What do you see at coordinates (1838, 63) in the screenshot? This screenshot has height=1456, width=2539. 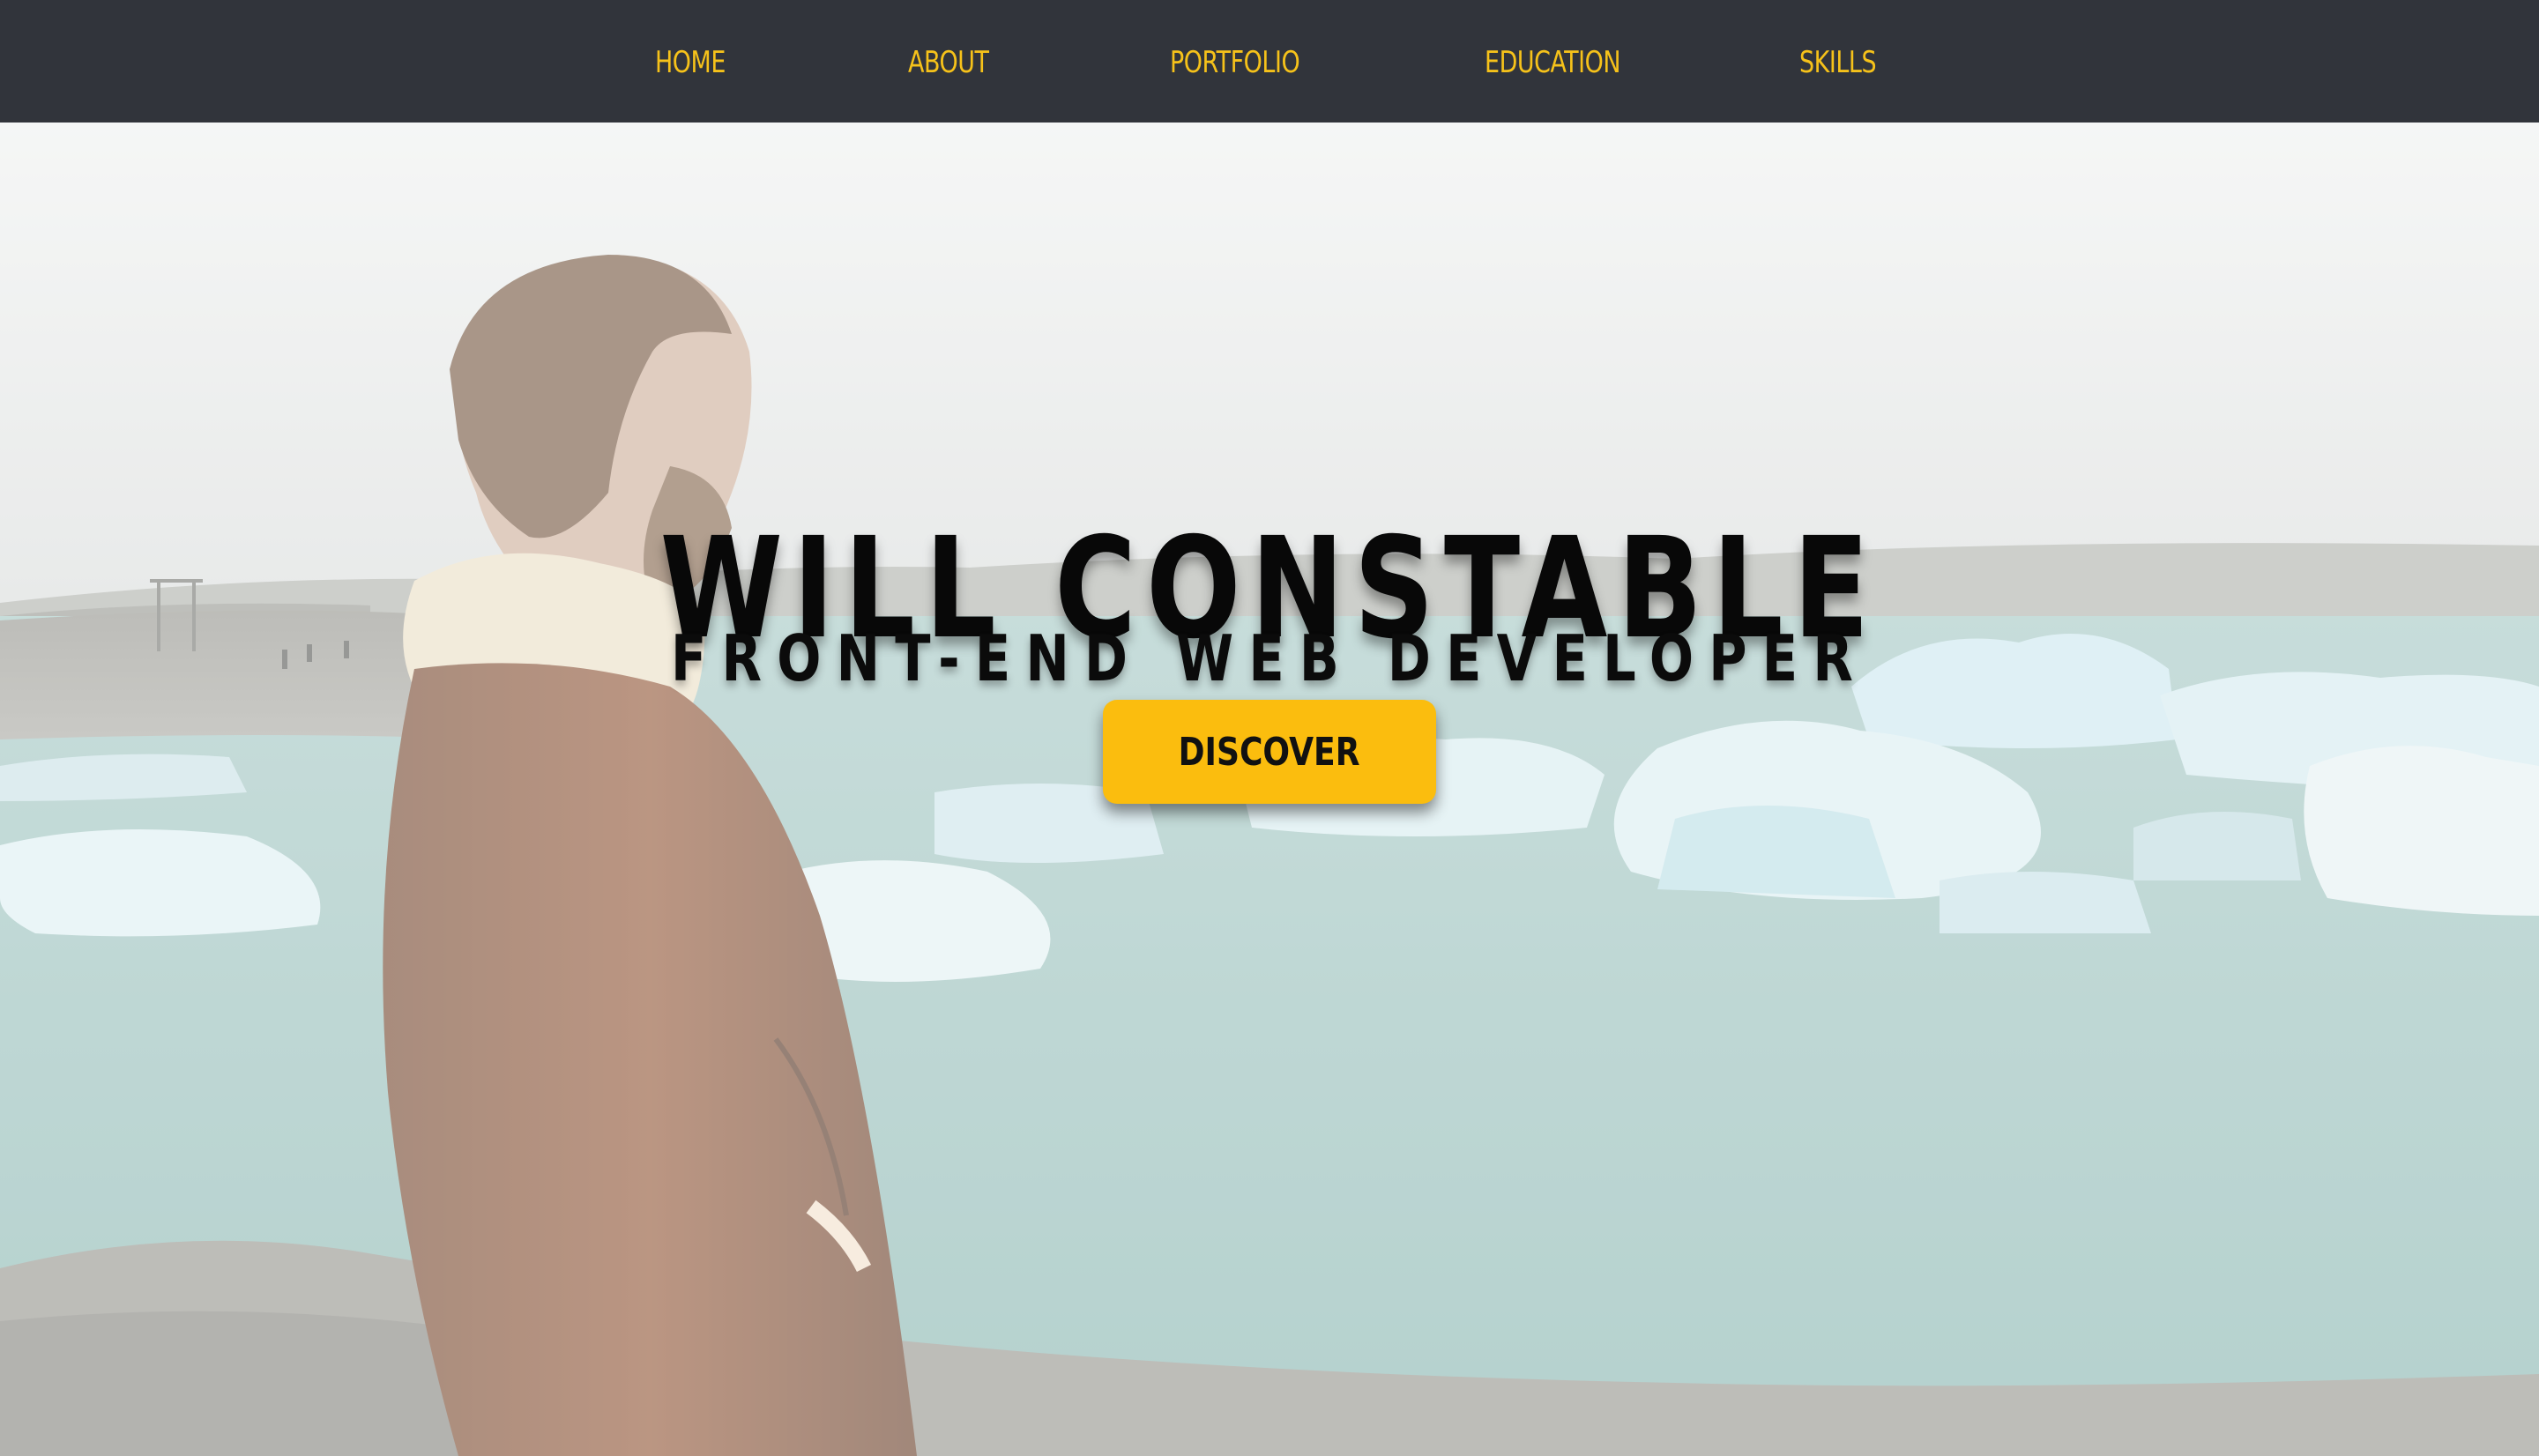 I see `nav-item-skills: SKILLS` at bounding box center [1838, 63].